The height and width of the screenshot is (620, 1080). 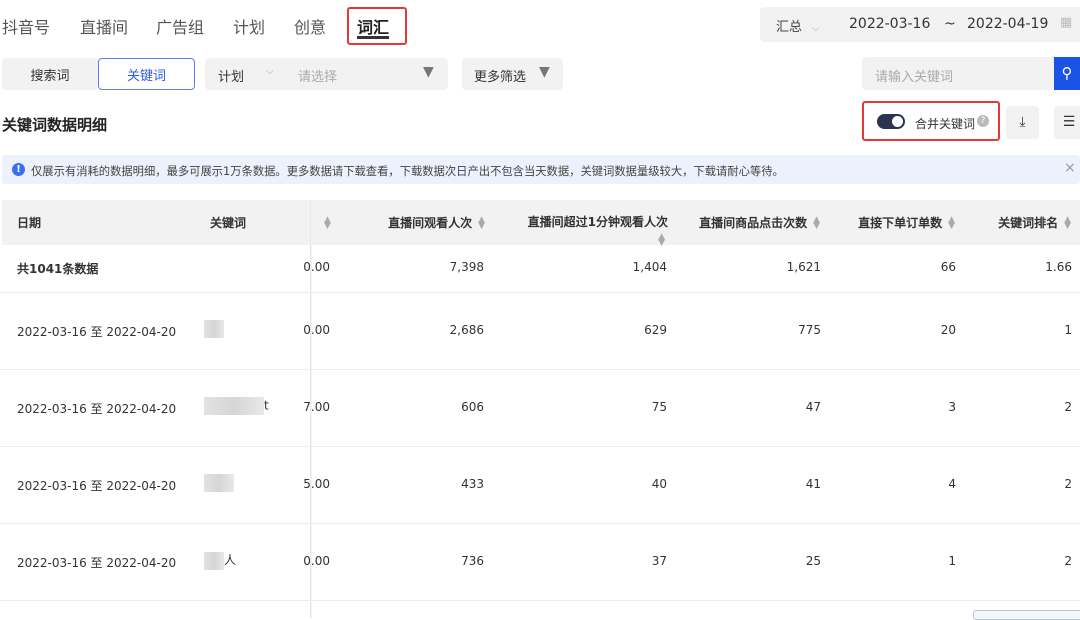 I want to click on keyword-visible-part: 人, so click(x=230, y=560).